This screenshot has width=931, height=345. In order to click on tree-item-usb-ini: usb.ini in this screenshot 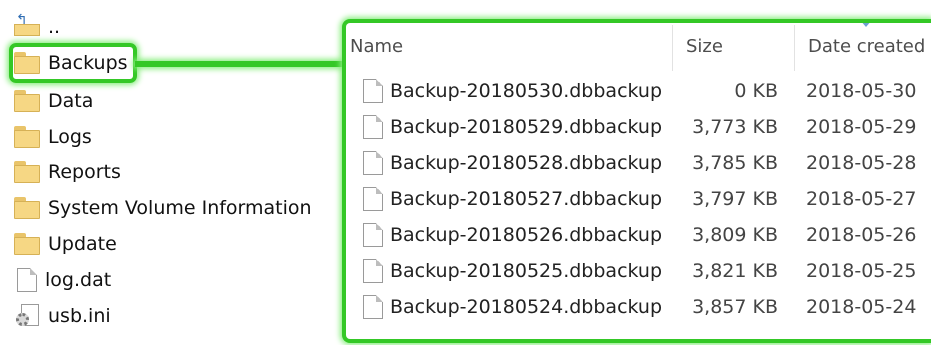, I will do `click(62, 316)`.